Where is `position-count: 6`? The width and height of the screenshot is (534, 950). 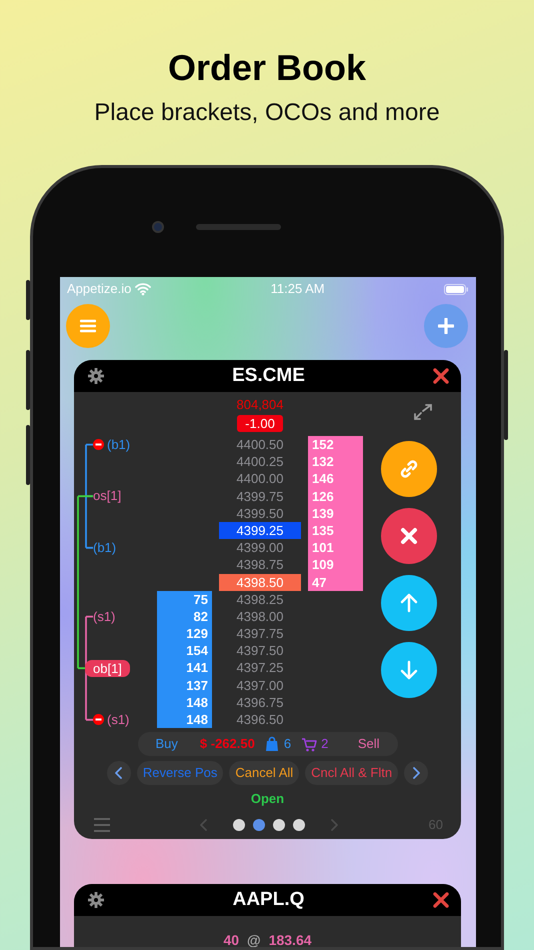
position-count: 6 is located at coordinates (288, 744).